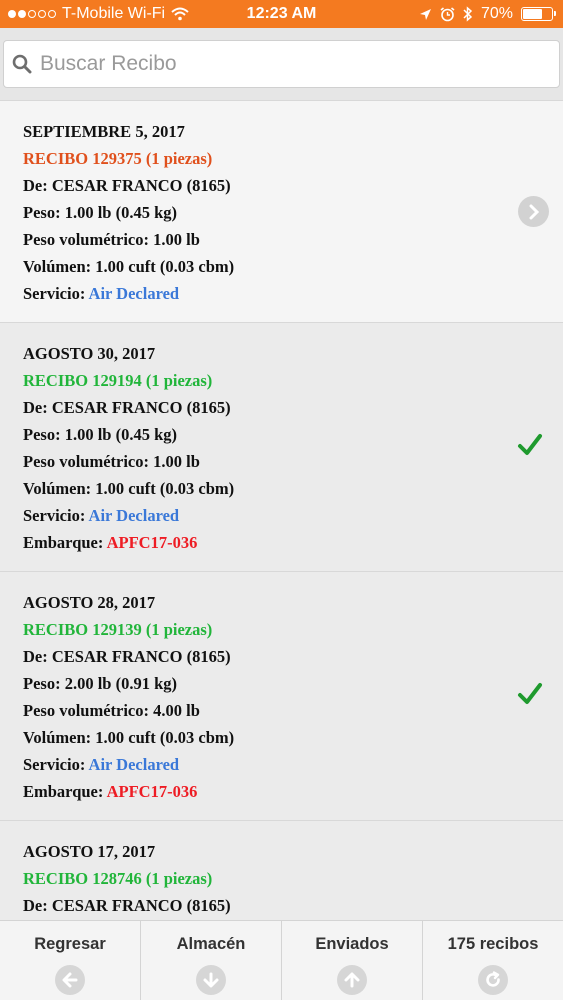 The width and height of the screenshot is (563, 1000). I want to click on tab-enviados: Enviados, so click(351, 960).